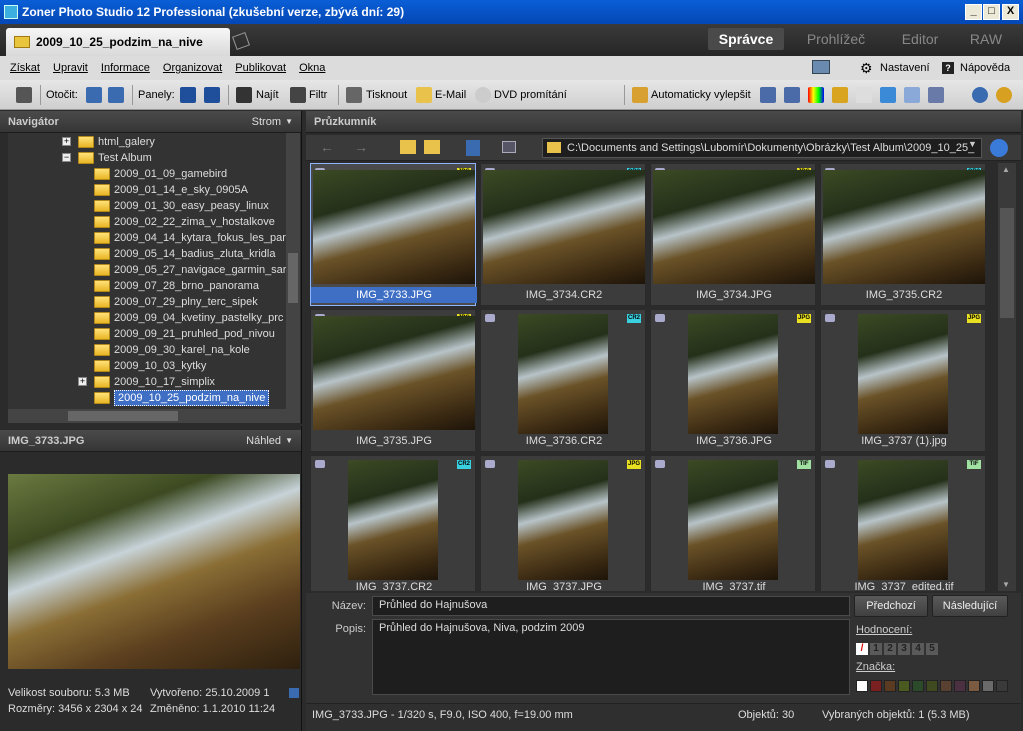 The height and width of the screenshot is (731, 1023). What do you see at coordinates (903, 234) in the screenshot?
I see `thumbnail-item: CR2IMG_3735.CR2` at bounding box center [903, 234].